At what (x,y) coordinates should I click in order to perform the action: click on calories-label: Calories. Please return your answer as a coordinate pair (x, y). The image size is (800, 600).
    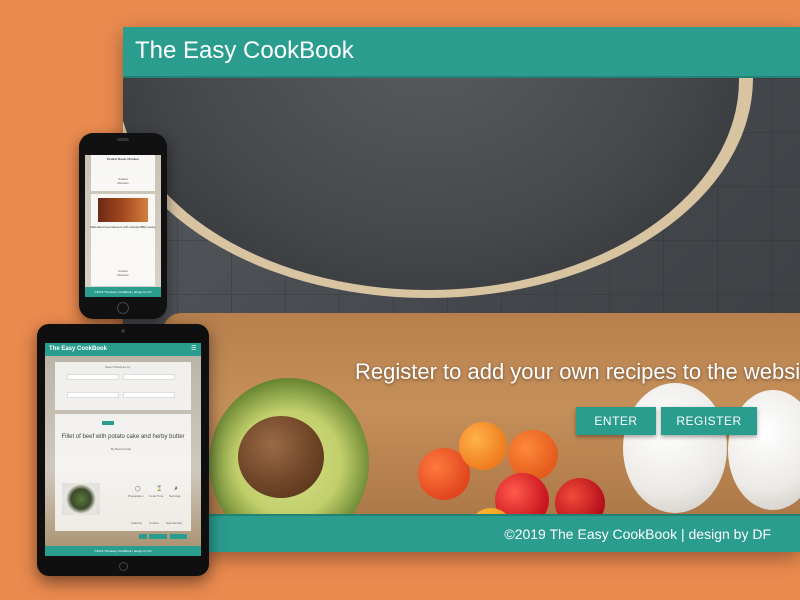
    Looking at the image, I should click on (137, 523).